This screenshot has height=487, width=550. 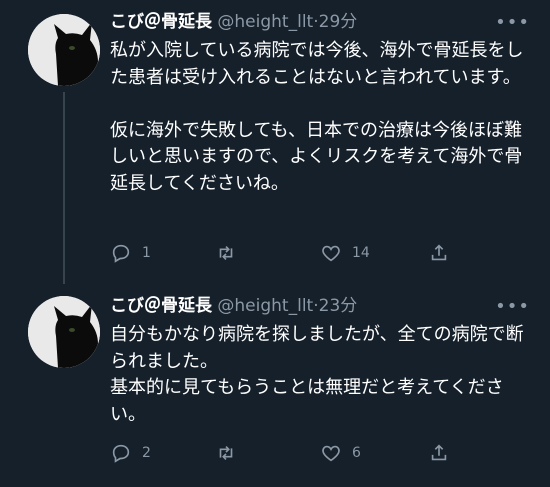 I want to click on tweet-header: こび＠骨延長 @height_llt·23分, so click(x=233, y=306).